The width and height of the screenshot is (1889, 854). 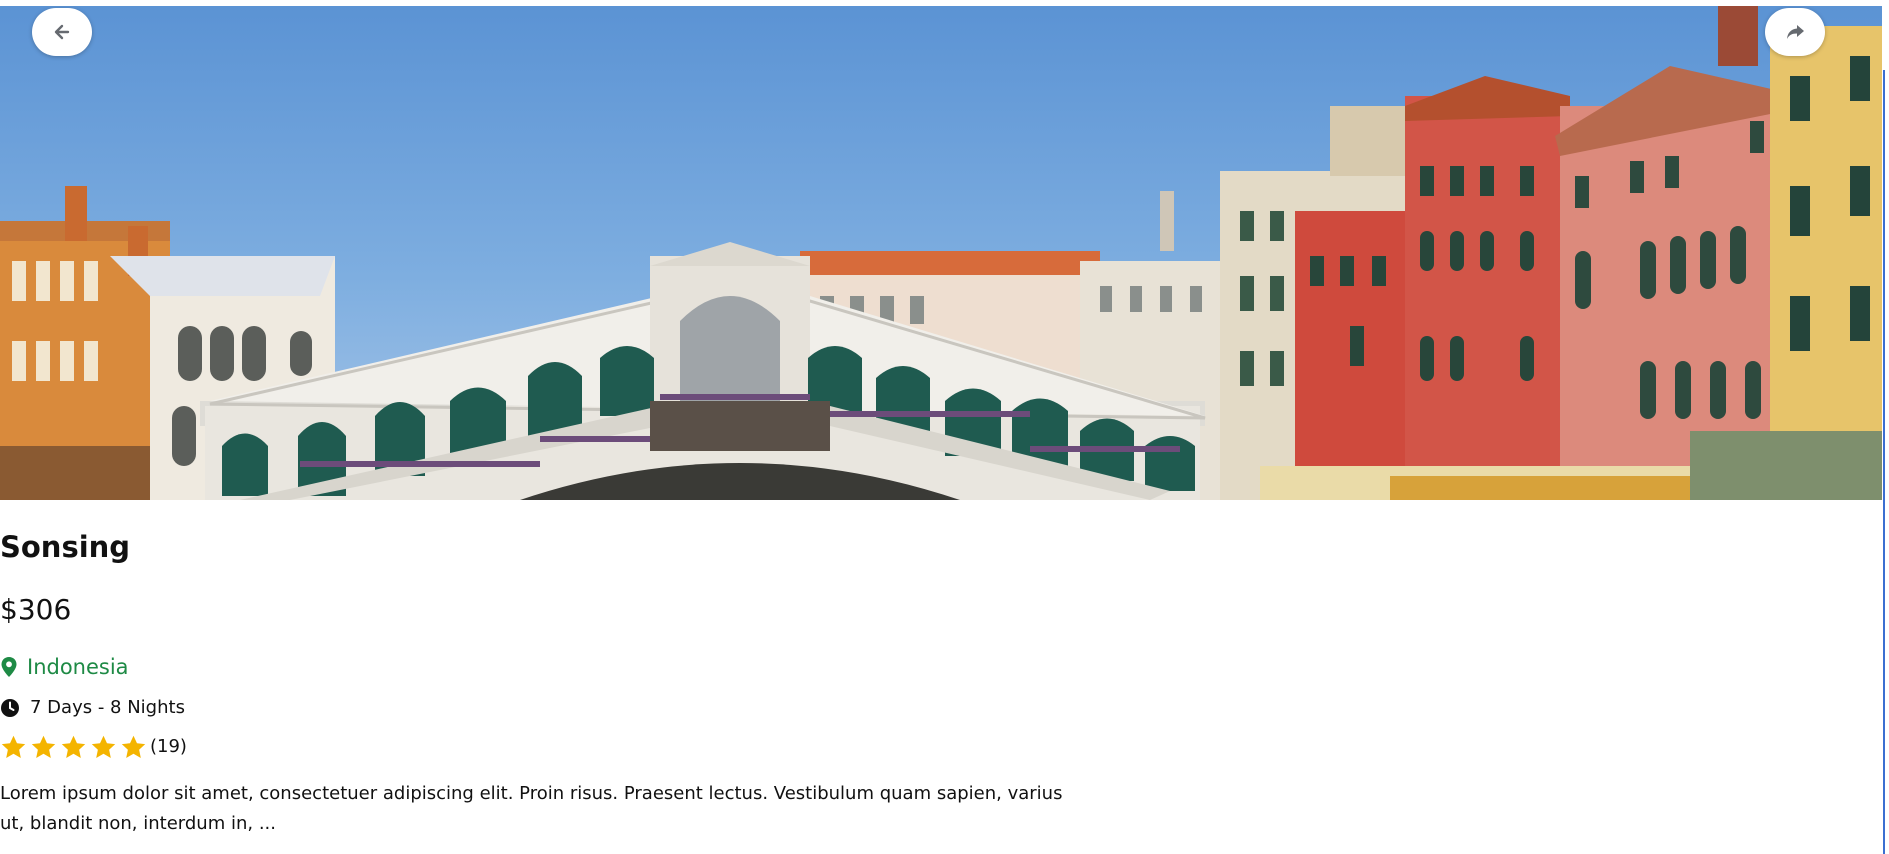 I want to click on arrow-left-icon, so click(x=62, y=32).